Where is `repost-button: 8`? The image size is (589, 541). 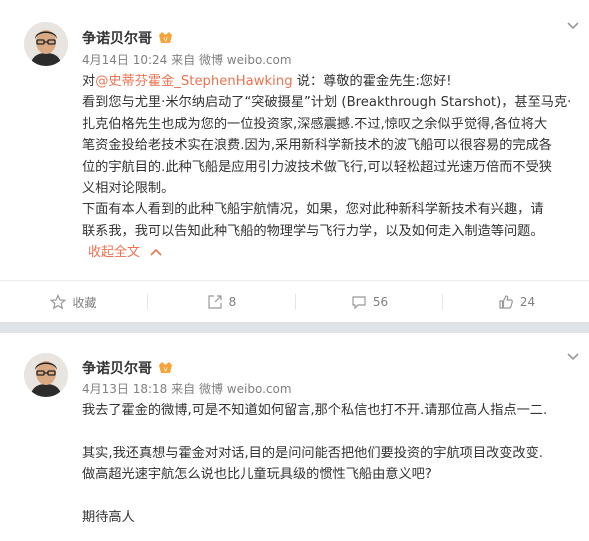
repost-button: 8 is located at coordinates (221, 302).